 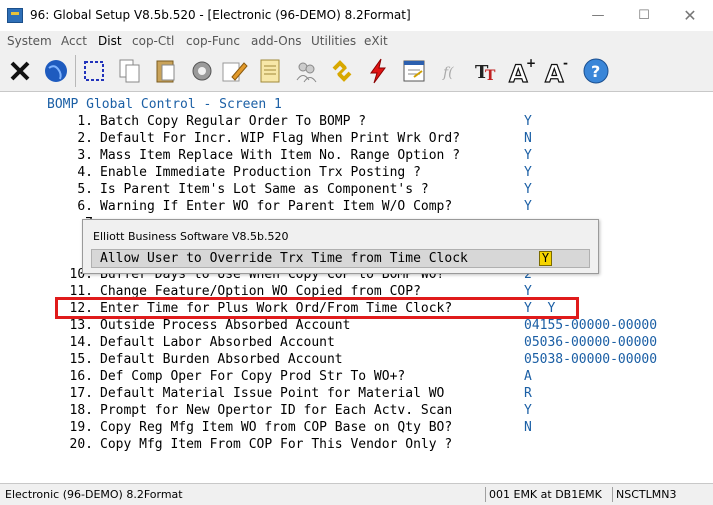 What do you see at coordinates (94, 71) in the screenshot?
I see `select-icon` at bounding box center [94, 71].